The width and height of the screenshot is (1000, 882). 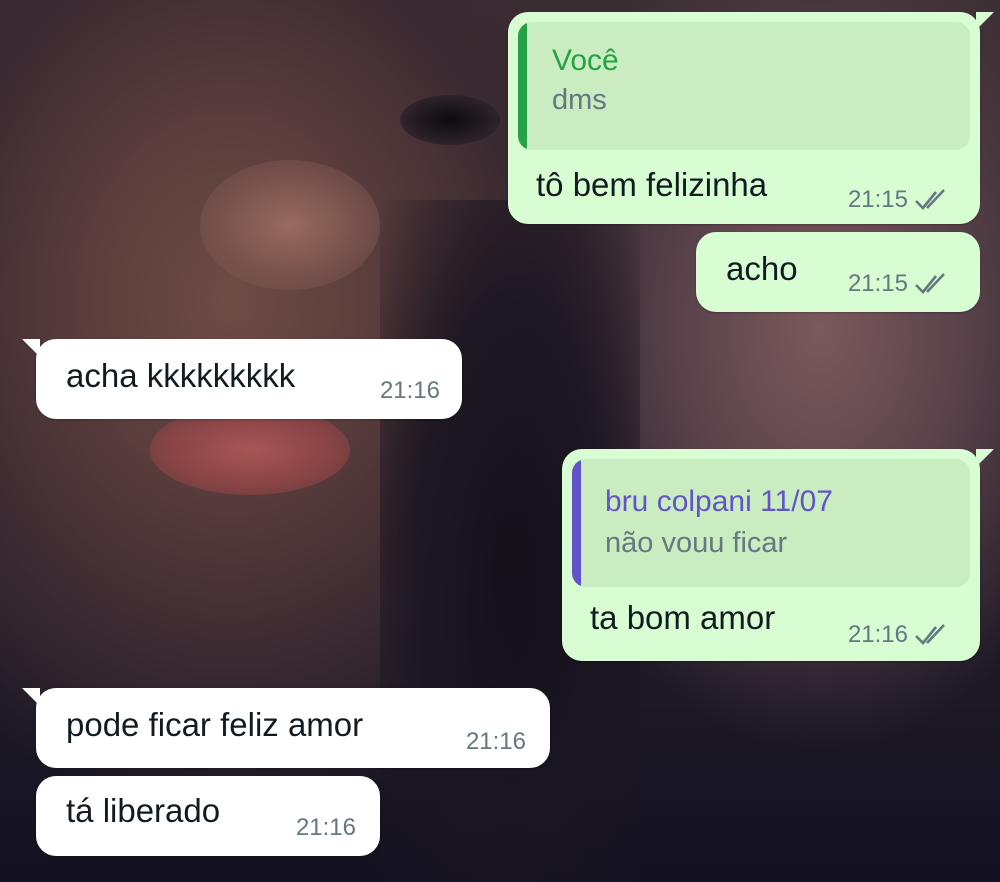 I want to click on incoming-message: tá liberado 21:16, so click(x=208, y=816).